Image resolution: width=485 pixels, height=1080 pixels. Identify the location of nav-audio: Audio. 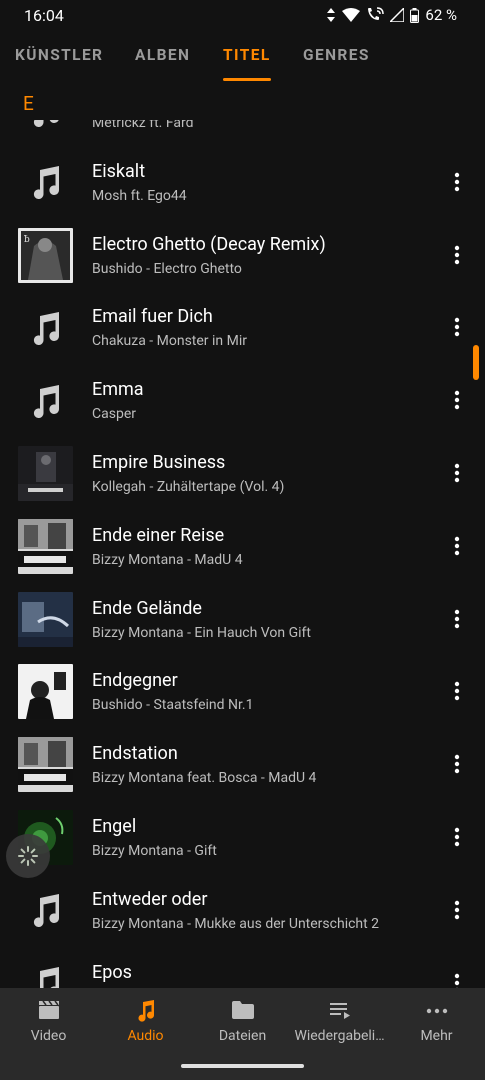
(145, 1023).